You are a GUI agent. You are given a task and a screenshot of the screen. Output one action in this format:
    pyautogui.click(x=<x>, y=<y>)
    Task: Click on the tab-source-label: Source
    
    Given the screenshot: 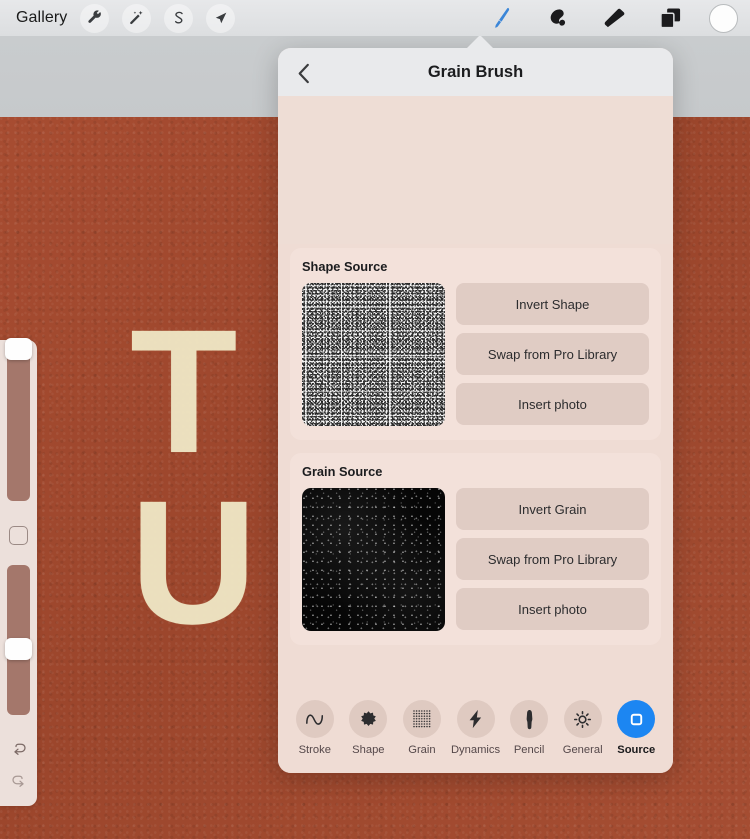 What is the action you would take?
    pyautogui.click(x=636, y=750)
    